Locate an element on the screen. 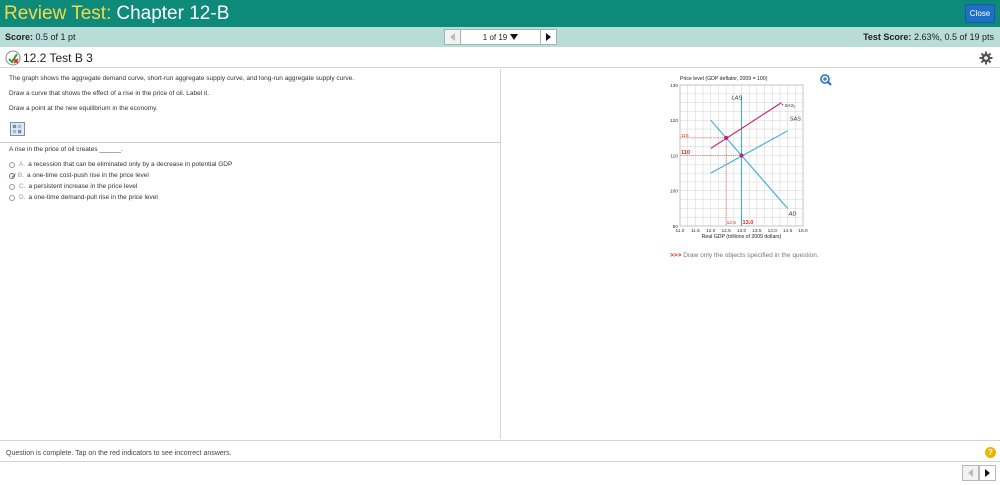 This screenshot has height=485, width=1000. x-tick-label: 11.5 is located at coordinates (695, 231).